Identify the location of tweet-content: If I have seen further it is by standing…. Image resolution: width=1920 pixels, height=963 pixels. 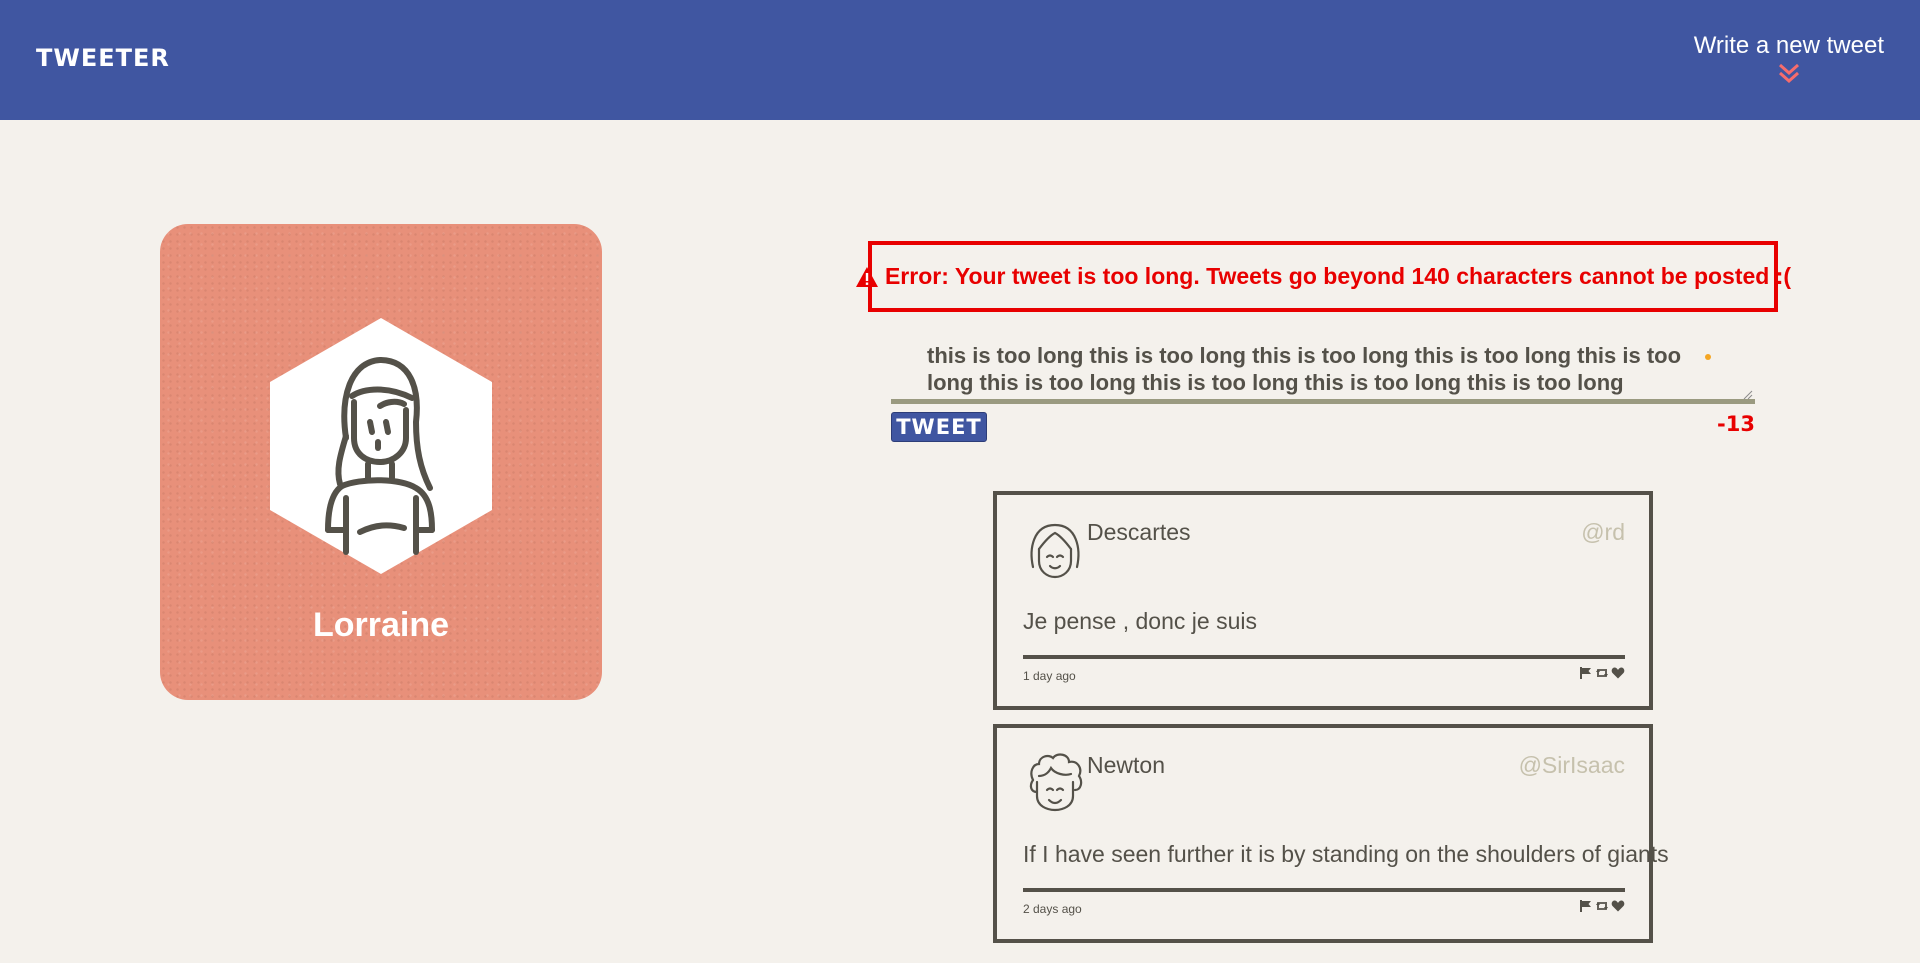
(1346, 854).